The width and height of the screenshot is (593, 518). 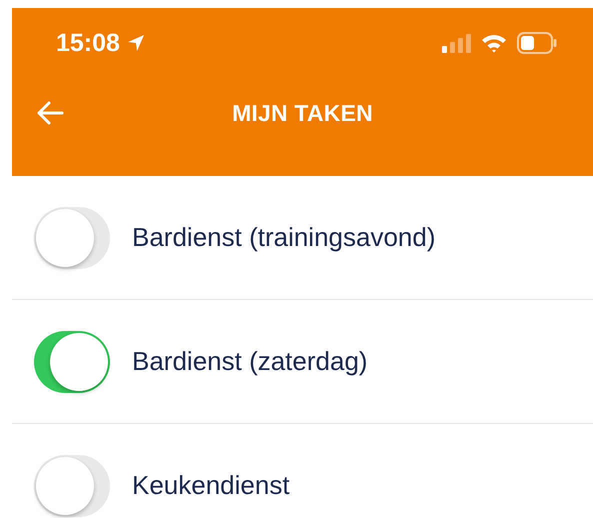 I want to click on page-title: MIJN TAKEN, so click(x=302, y=113).